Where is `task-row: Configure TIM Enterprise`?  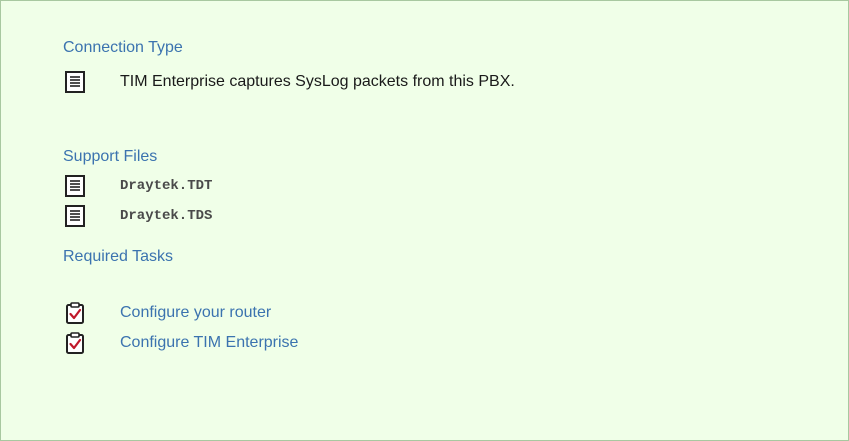
task-row: Configure TIM Enterprise is located at coordinates (180, 343).